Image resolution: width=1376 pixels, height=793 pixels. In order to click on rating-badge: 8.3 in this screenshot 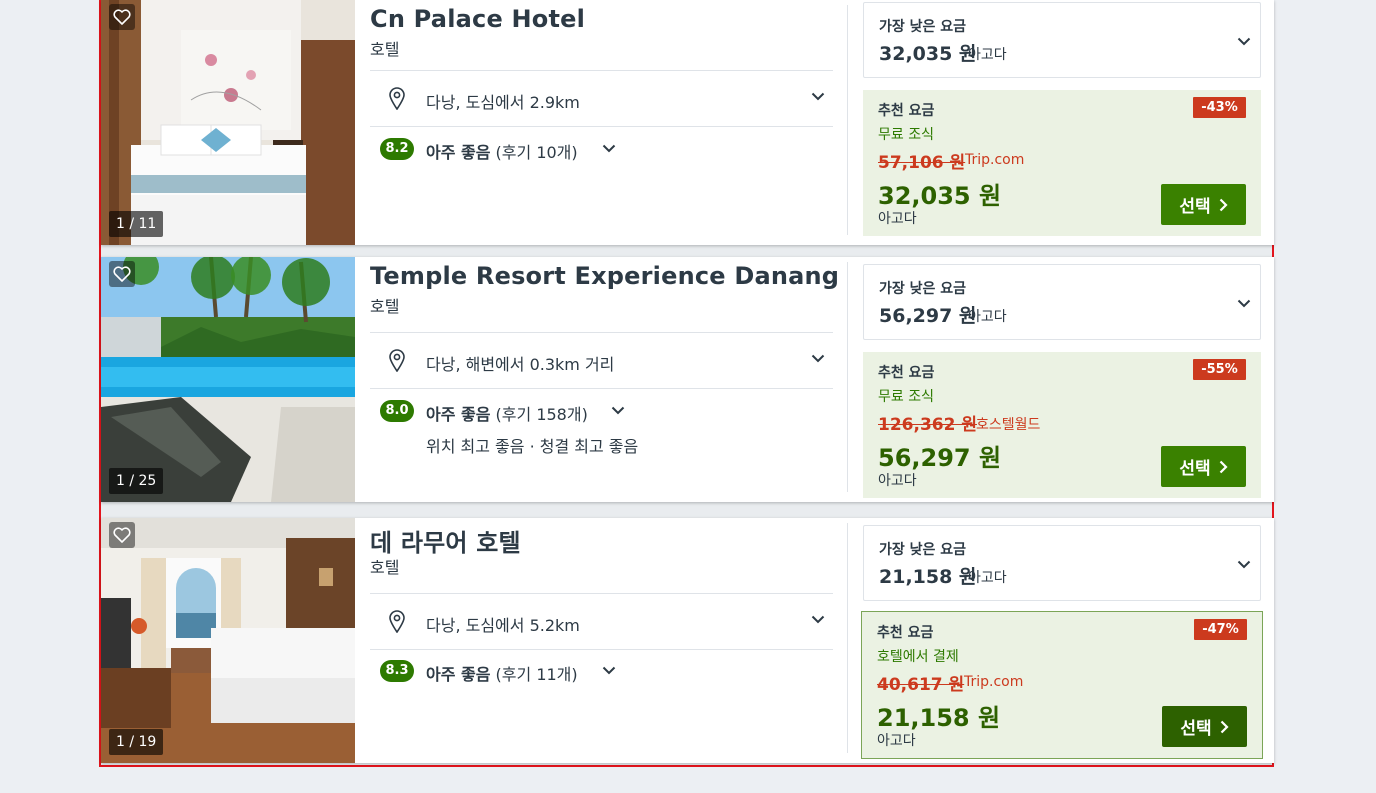, I will do `click(397, 671)`.